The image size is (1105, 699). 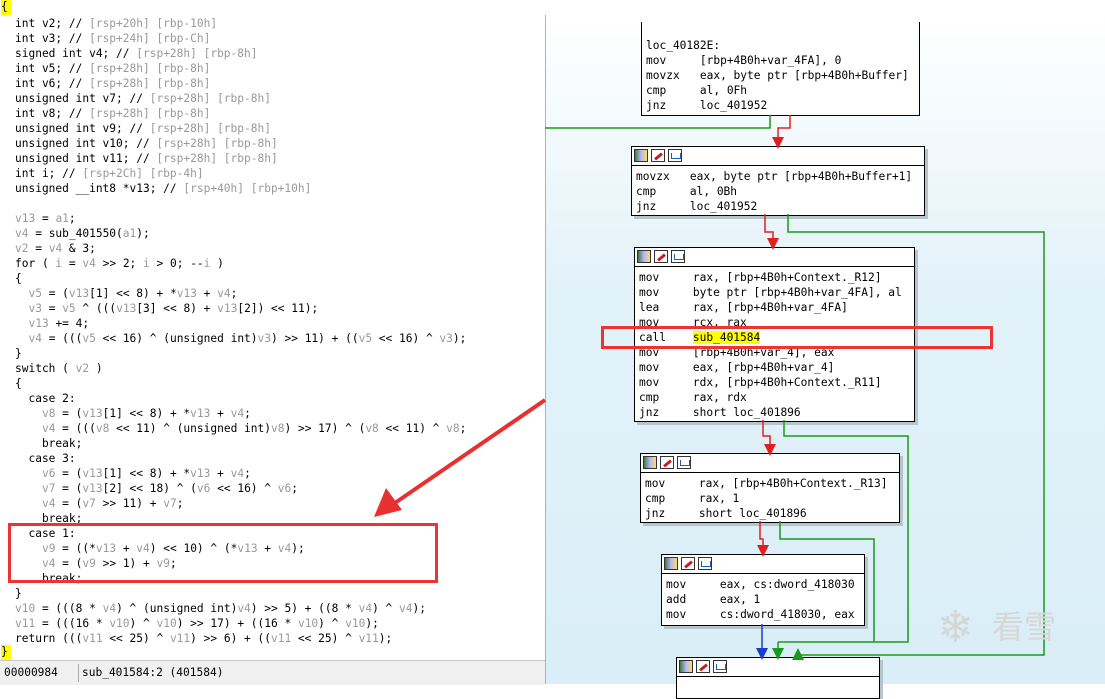 I want to click on call-annotation-box, so click(x=797, y=337).